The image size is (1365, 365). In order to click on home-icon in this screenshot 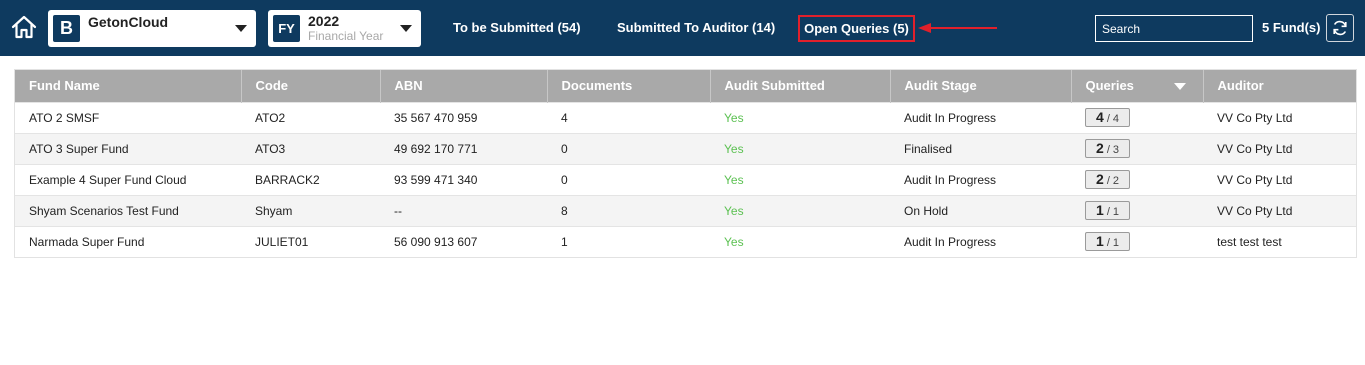, I will do `click(24, 27)`.